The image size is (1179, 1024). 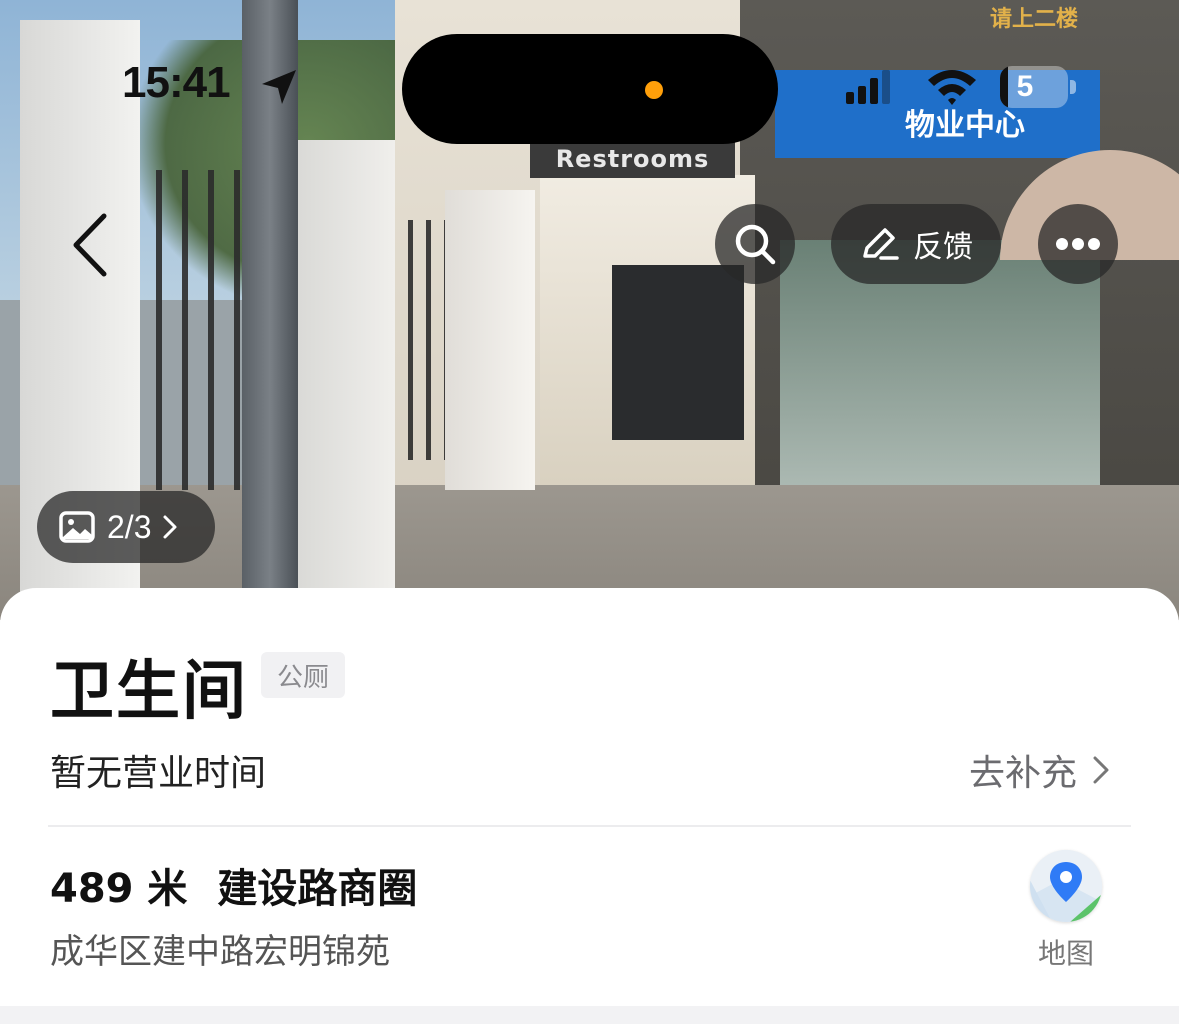 I want to click on feedback-label: 反馈, so click(x=943, y=247).